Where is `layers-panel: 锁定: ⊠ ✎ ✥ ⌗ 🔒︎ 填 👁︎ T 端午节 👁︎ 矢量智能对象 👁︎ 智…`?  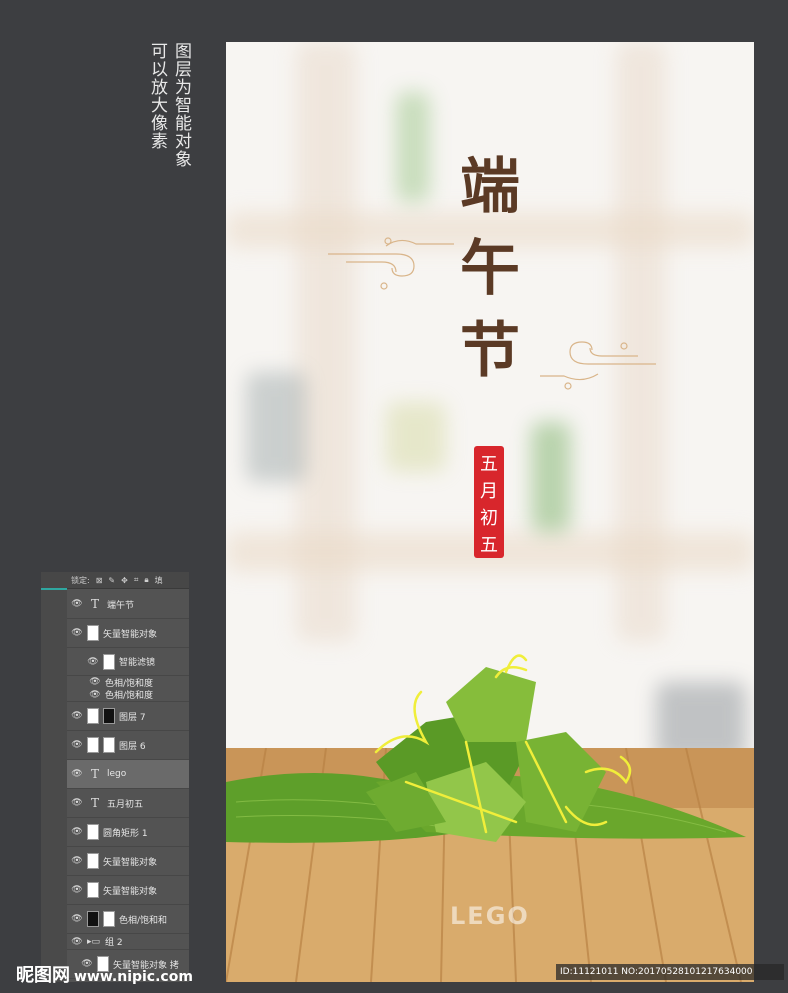 layers-panel: 锁定: ⊠ ✎ ✥ ⌗ 🔒︎ 填 👁︎ T 端午节 👁︎ 矢量智能对象 👁︎ 智… is located at coordinates (115, 777).